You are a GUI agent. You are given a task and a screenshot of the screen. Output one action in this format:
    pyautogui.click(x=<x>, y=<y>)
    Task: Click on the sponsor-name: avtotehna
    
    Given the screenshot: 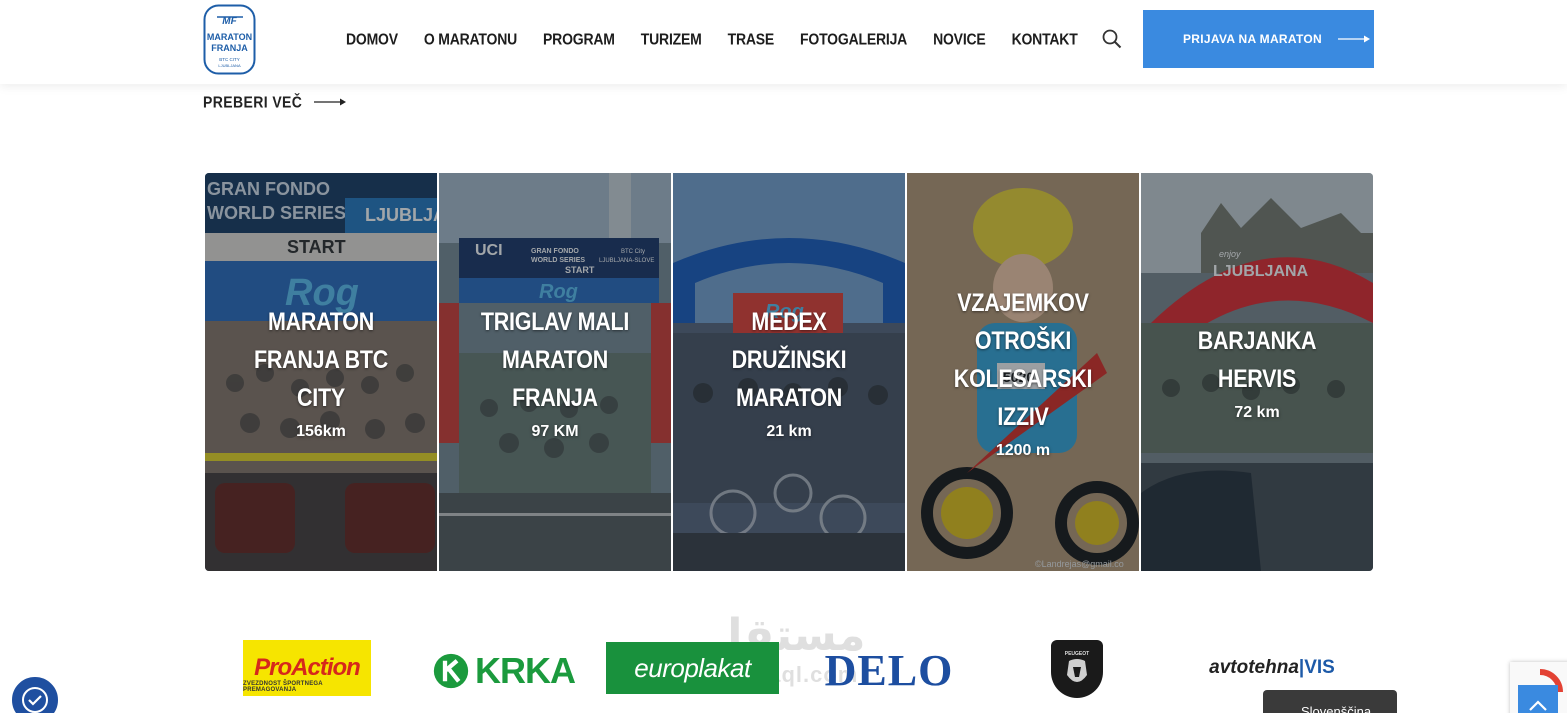 What is the action you would take?
    pyautogui.click(x=1254, y=667)
    